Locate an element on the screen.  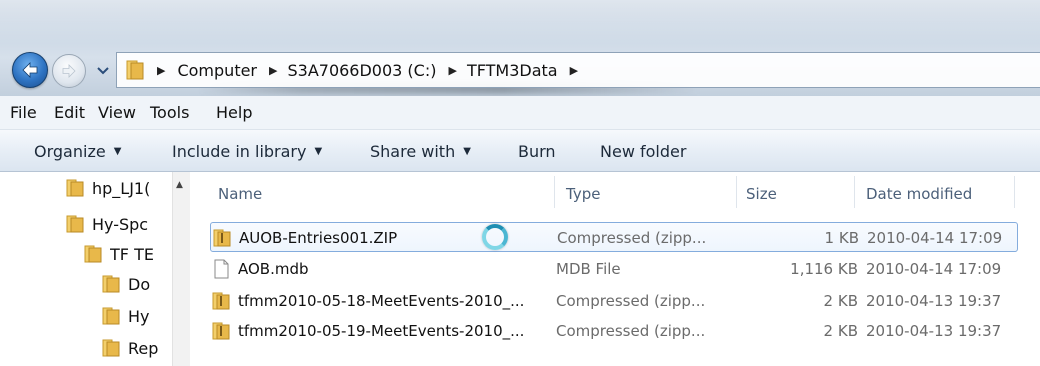
recent-pages-button is located at coordinates (103, 71).